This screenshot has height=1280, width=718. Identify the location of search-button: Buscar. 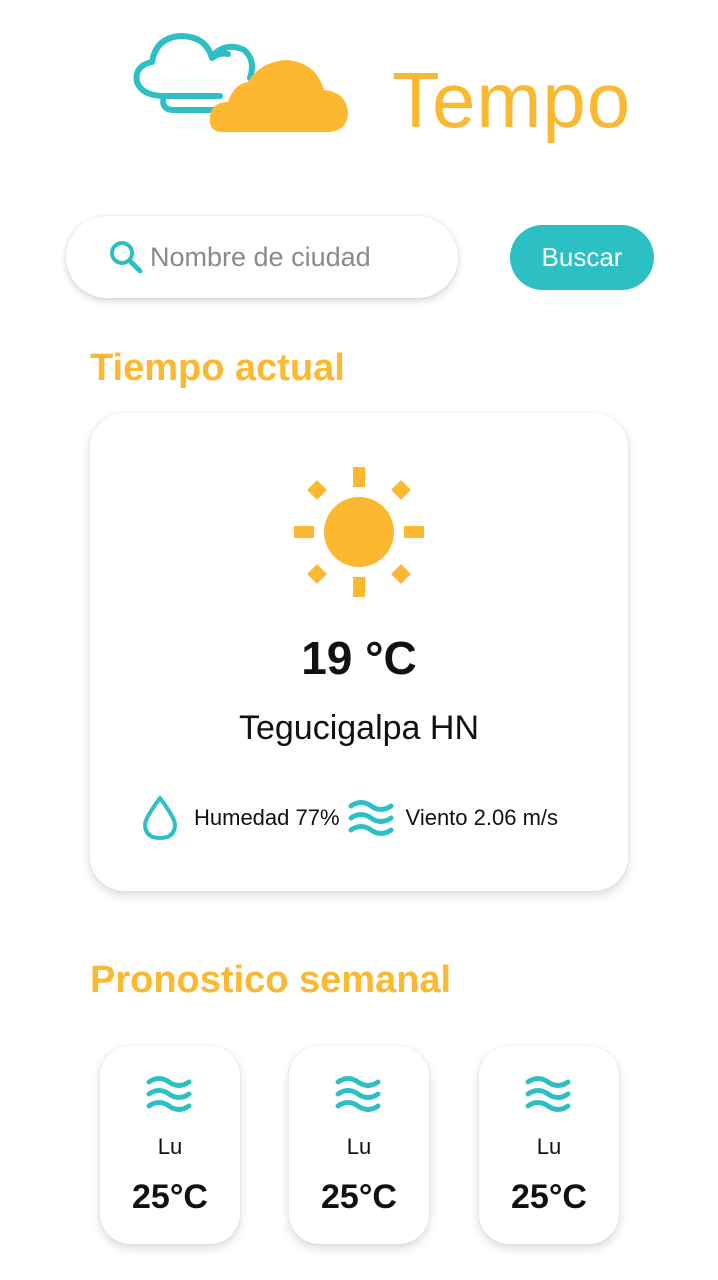
(582, 257).